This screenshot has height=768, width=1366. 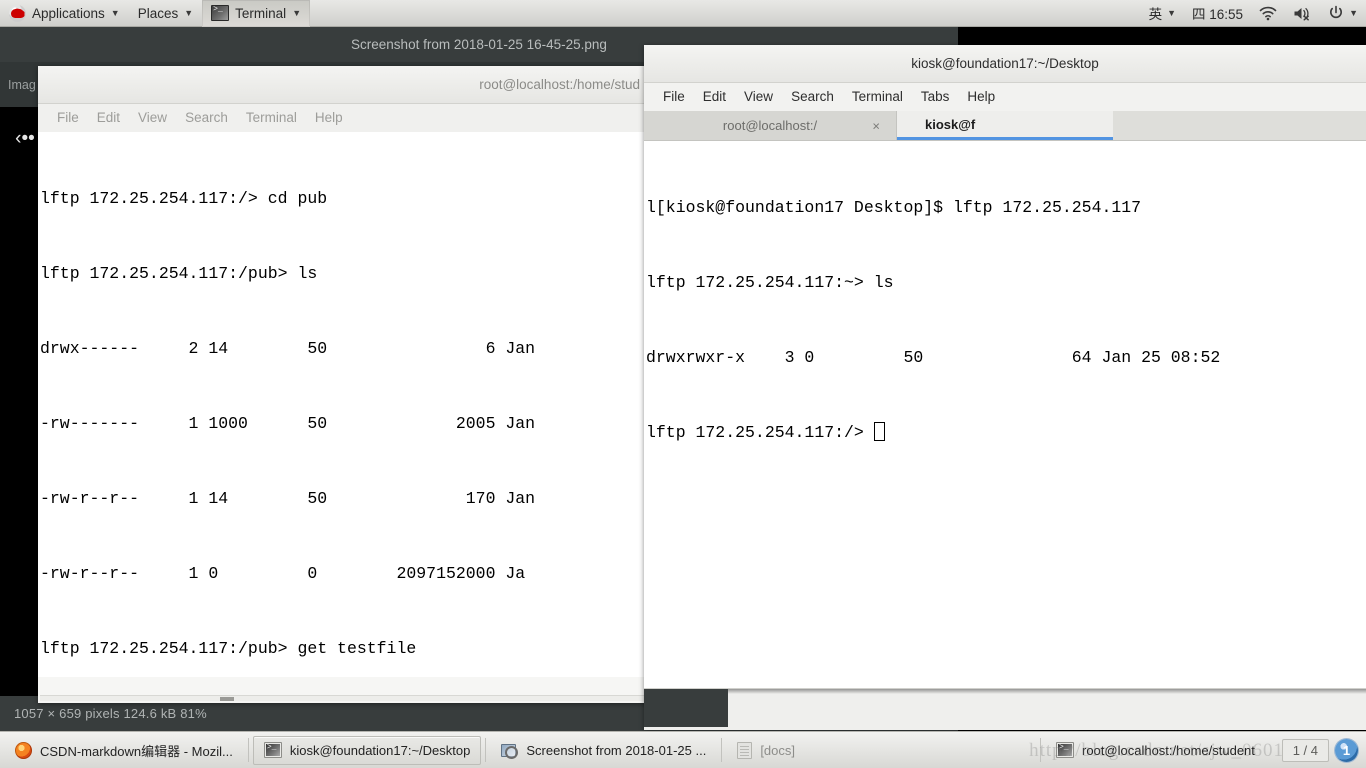 I want to click on terminal-prompt: lftp 172.25.254.117:/>, so click(x=760, y=432).